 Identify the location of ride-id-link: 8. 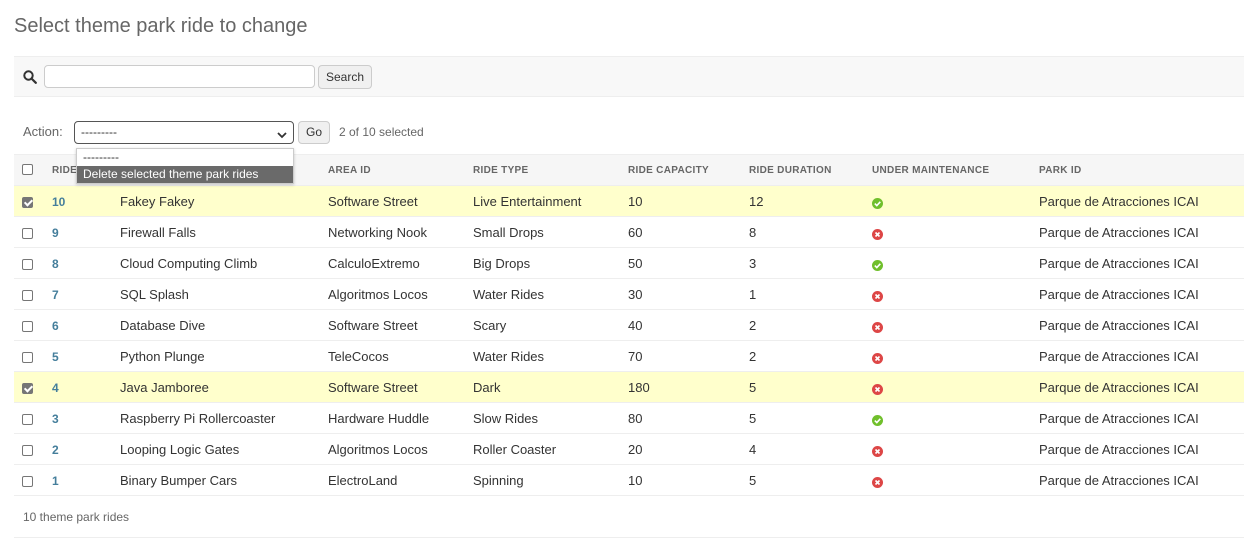
(55, 264).